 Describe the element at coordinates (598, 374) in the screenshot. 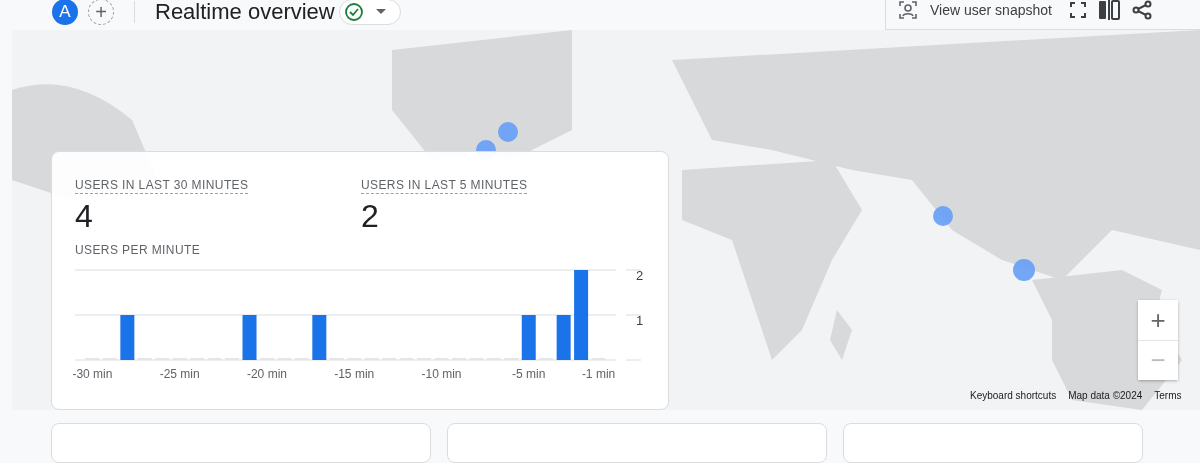

I see `x-tick-label: -1 min` at that location.